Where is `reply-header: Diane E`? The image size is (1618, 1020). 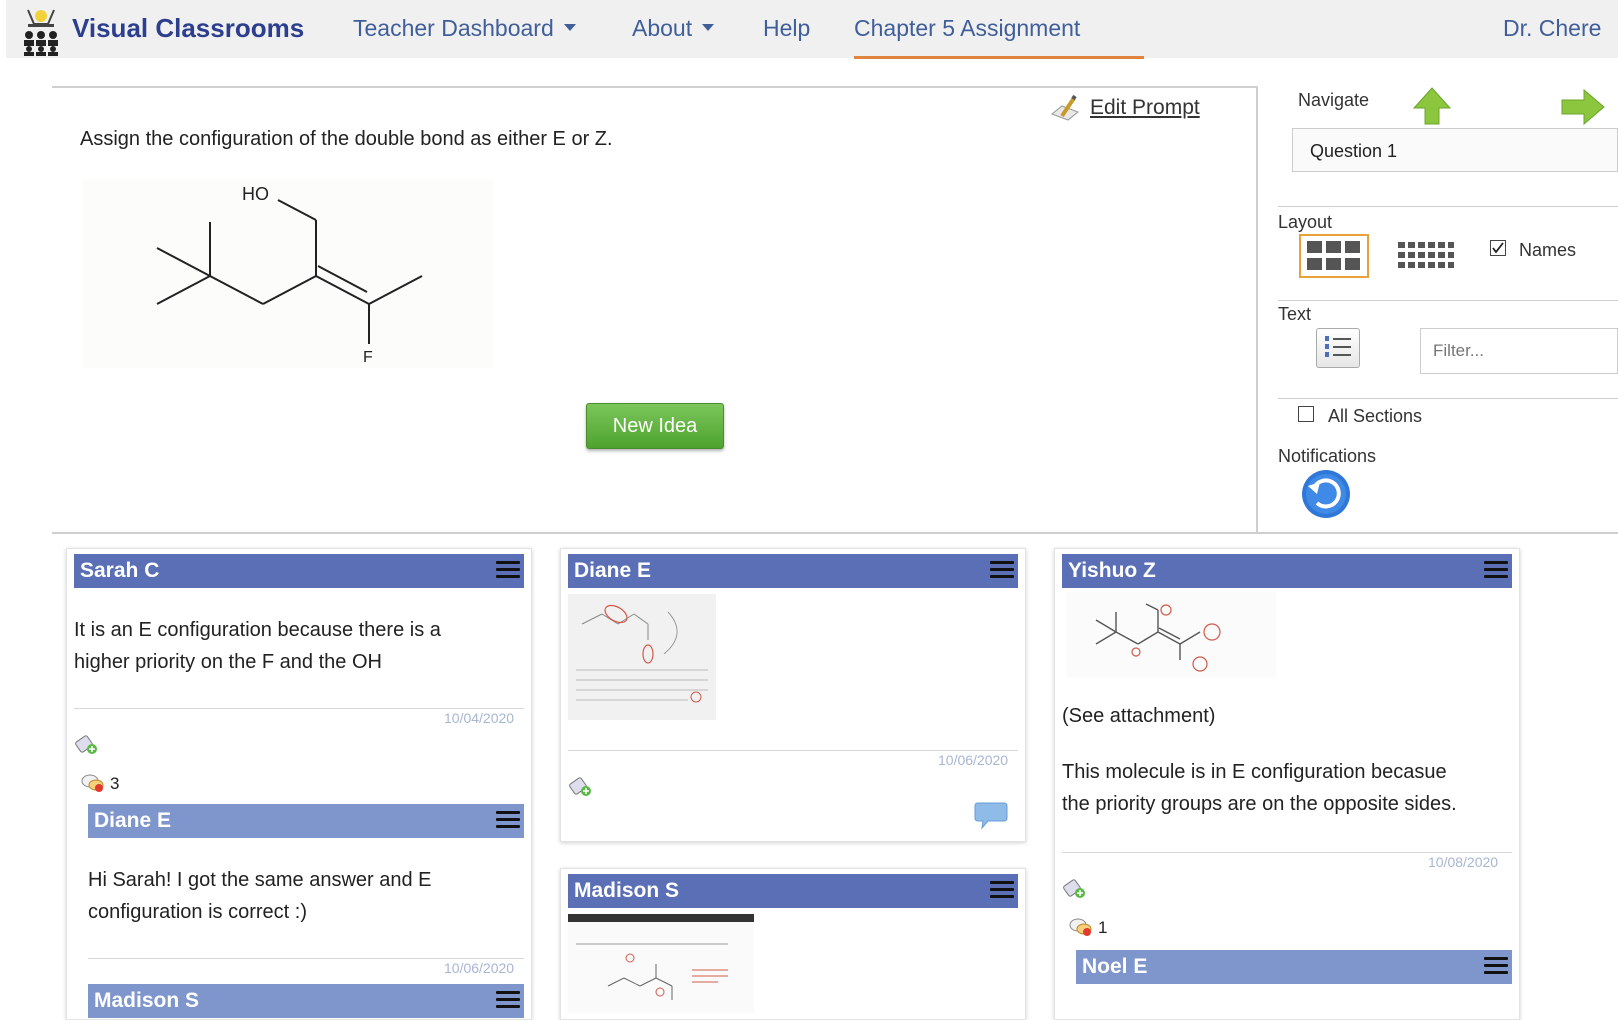 reply-header: Diane E is located at coordinates (306, 821).